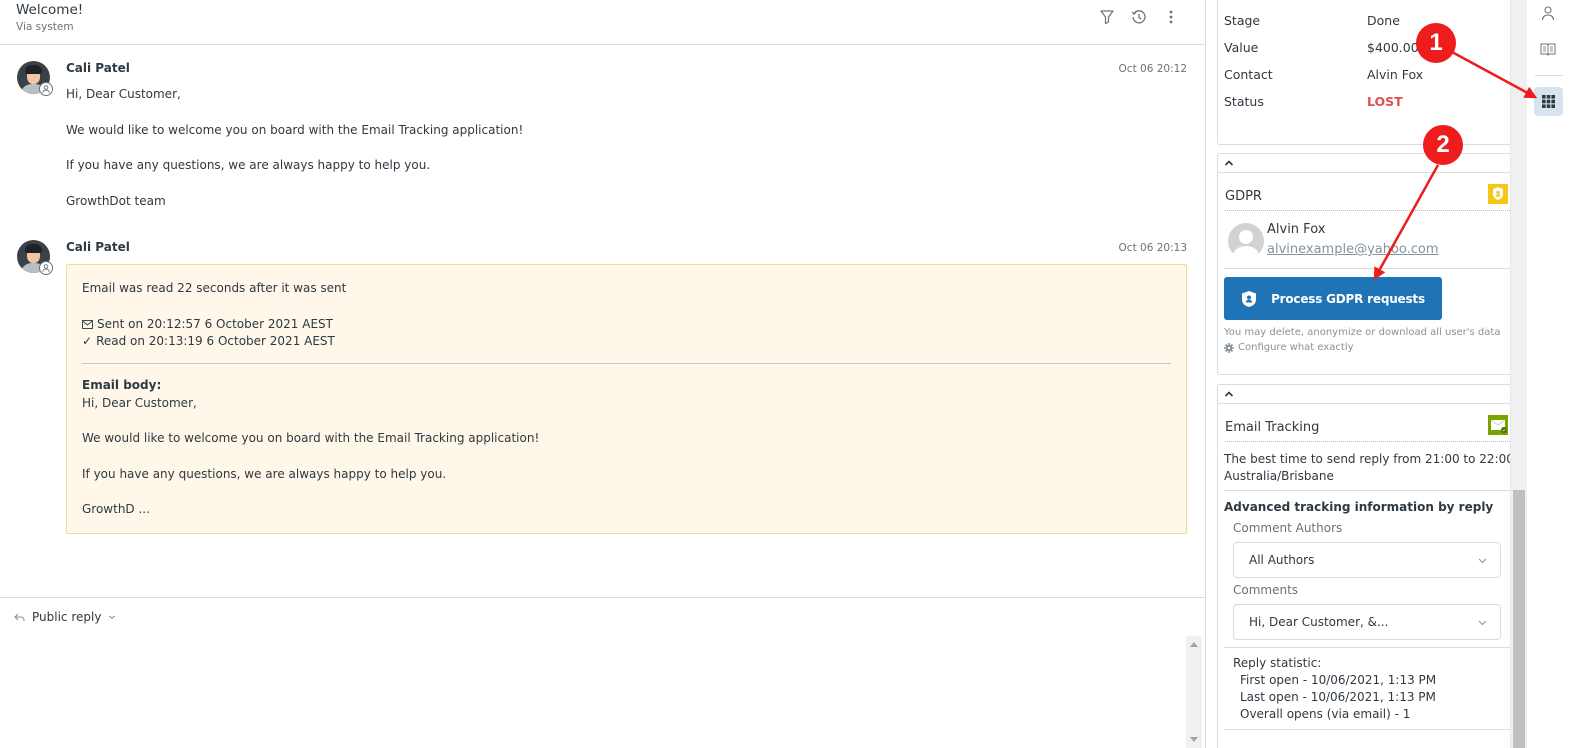 The width and height of the screenshot is (1586, 748). Describe the element at coordinates (1194, 692) in the screenshot. I see `editor-scrollbar` at that location.